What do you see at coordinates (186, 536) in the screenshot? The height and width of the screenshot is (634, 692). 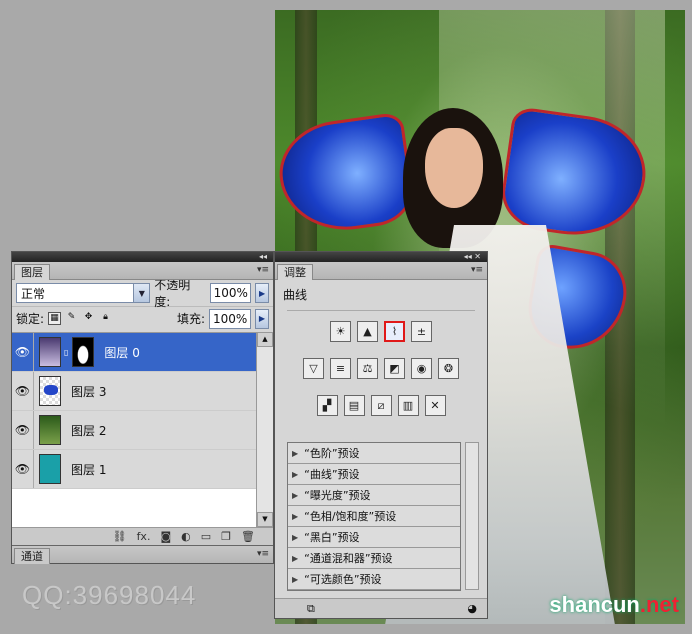 I see `adjustment-layer-icon: ◐` at bounding box center [186, 536].